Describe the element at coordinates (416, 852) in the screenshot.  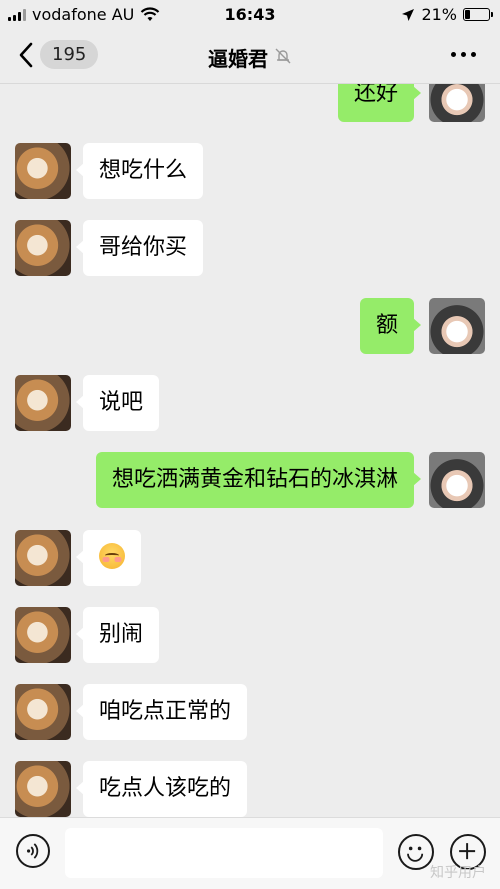
I see `emoji-icon` at that location.